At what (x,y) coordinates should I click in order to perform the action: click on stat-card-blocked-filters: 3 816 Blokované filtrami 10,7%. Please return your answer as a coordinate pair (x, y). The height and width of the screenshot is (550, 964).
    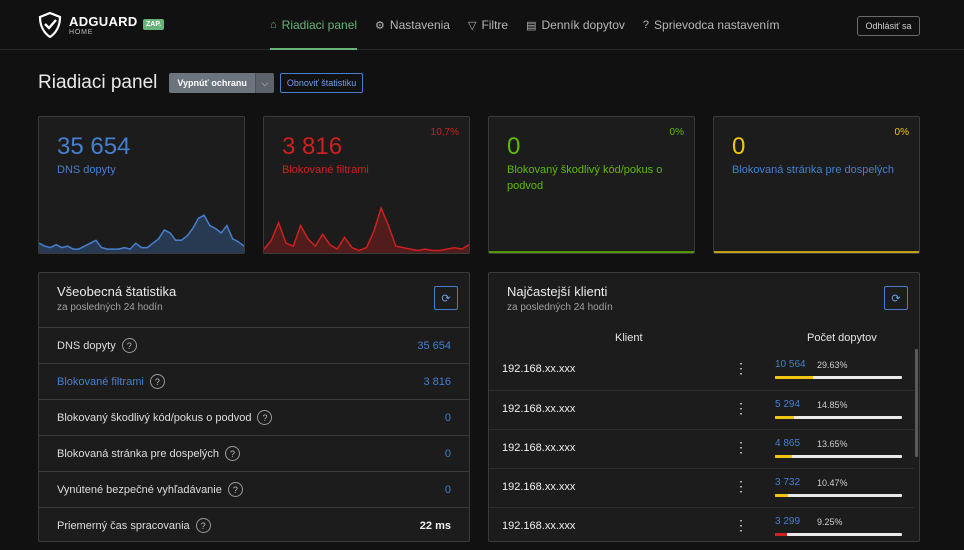
    Looking at the image, I should click on (366, 185).